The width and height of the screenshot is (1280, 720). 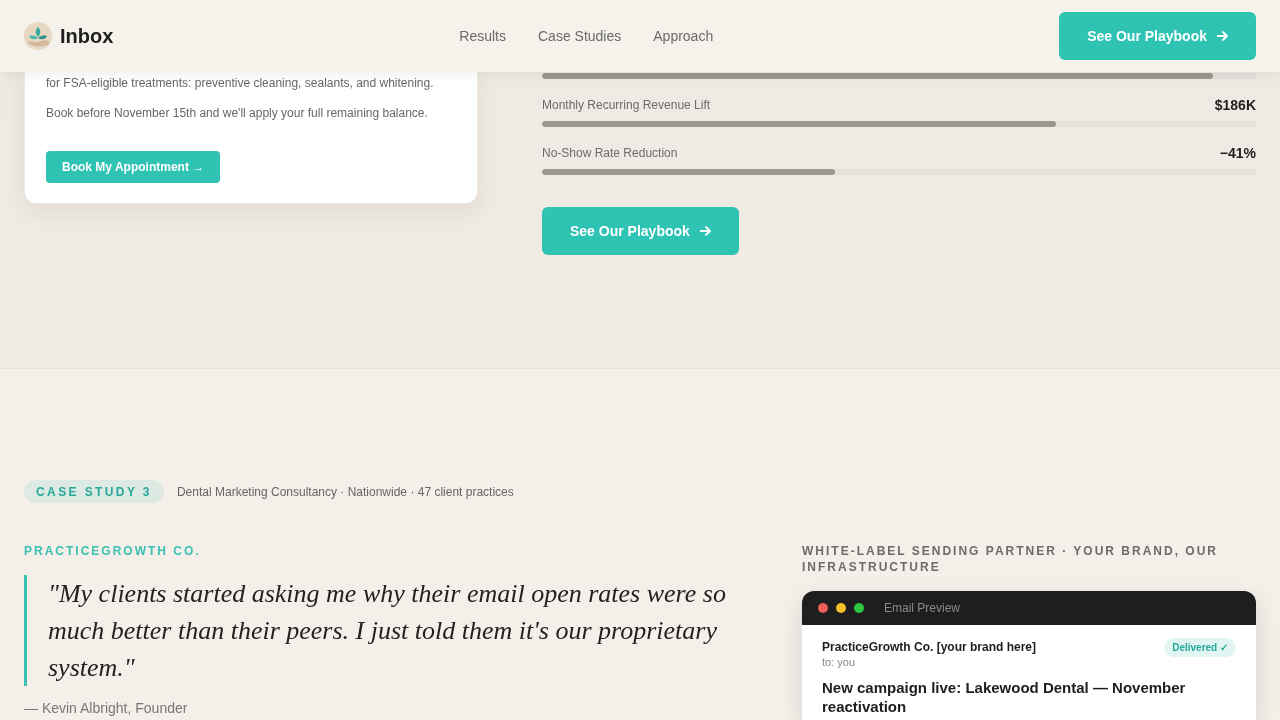 What do you see at coordinates (87, 36) in the screenshot?
I see `brand-name: Inbox` at bounding box center [87, 36].